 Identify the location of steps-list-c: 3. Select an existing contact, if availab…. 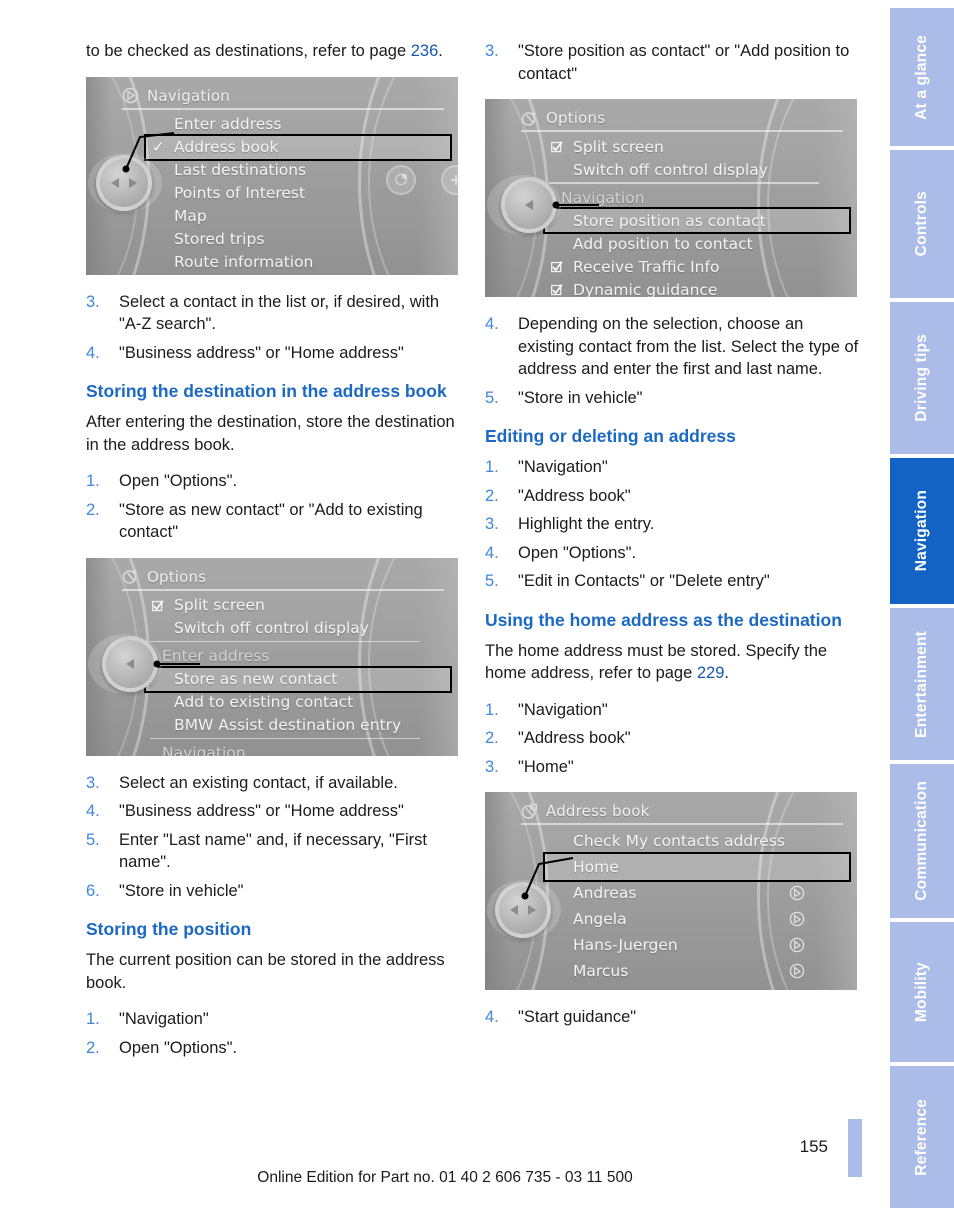
(273, 837).